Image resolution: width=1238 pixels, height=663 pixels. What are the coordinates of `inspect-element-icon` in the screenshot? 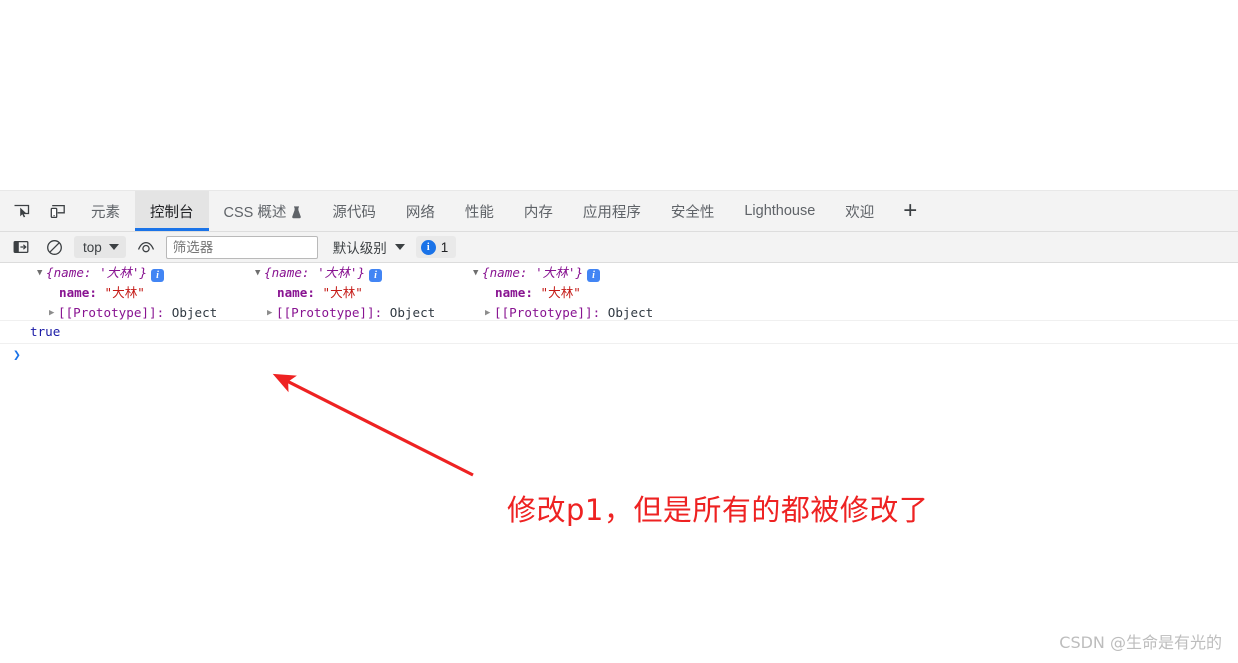 It's located at (21, 211).